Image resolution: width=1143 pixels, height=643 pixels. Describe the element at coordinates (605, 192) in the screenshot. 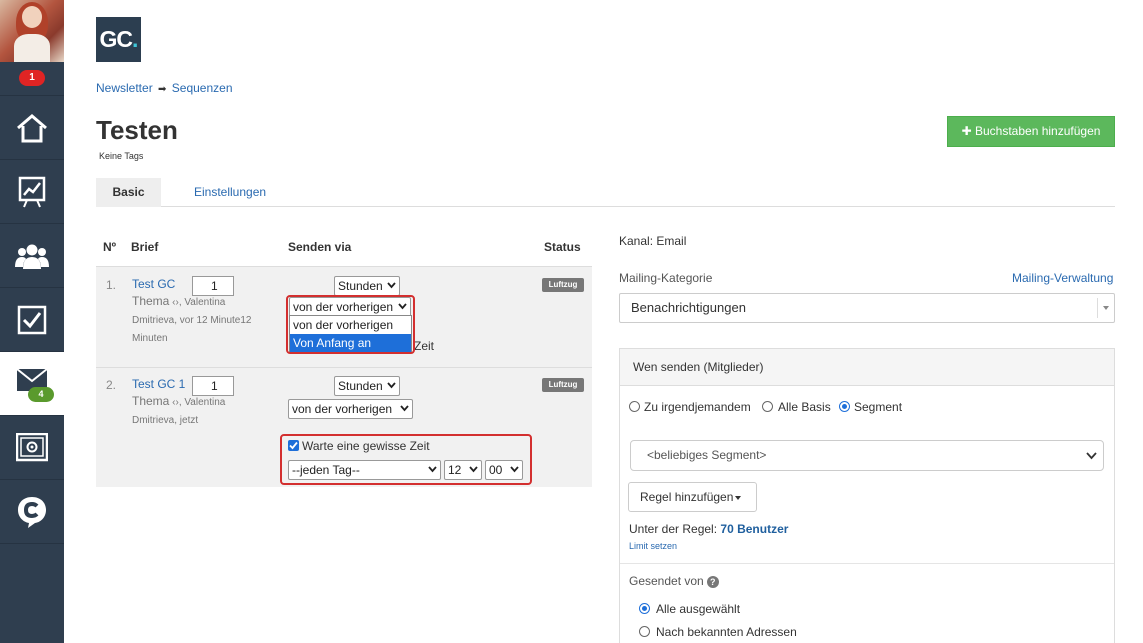

I see `tabs: Basic Einstellungen` at that location.